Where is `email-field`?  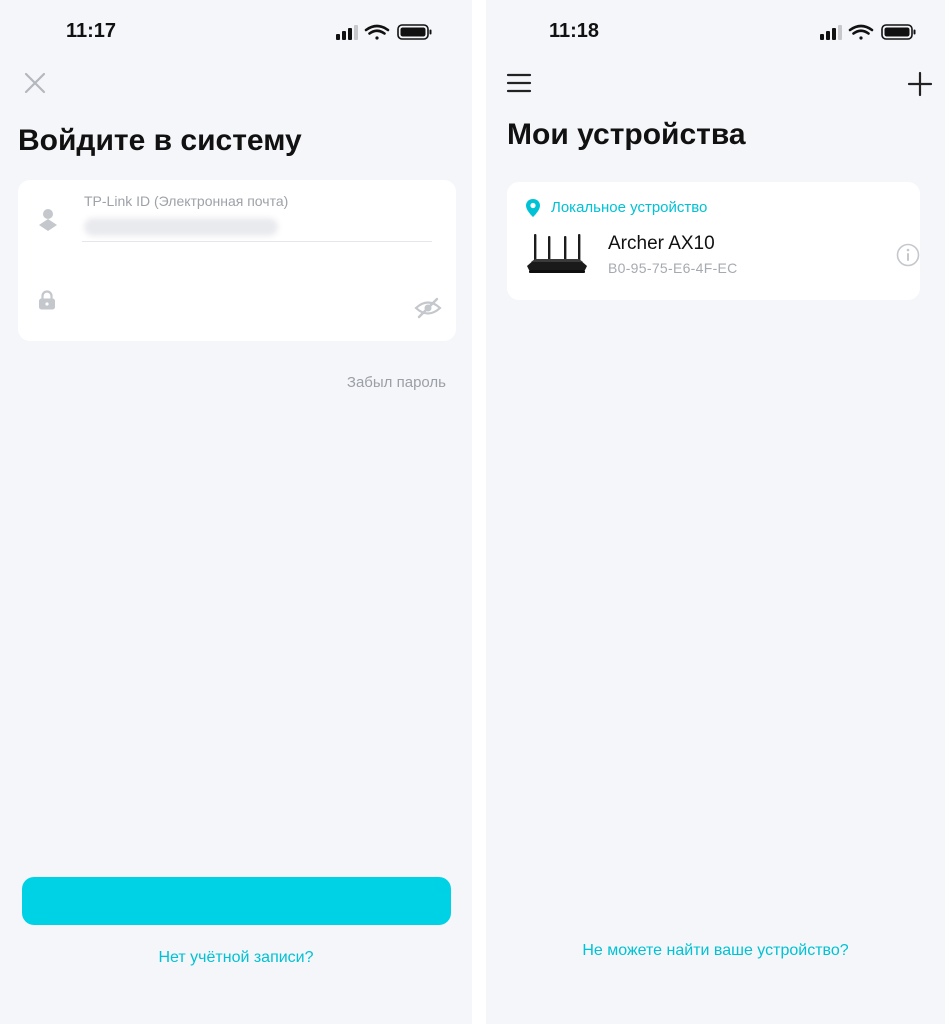 email-field is located at coordinates (257, 227).